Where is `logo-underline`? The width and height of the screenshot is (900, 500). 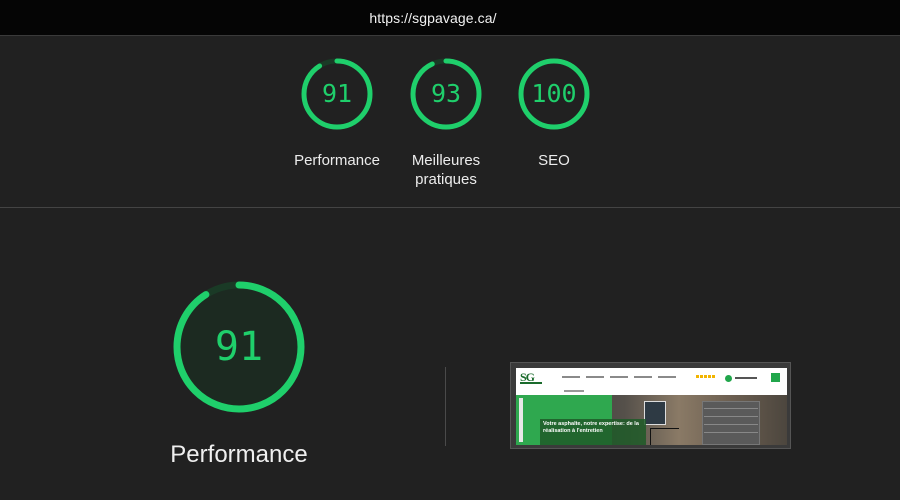 logo-underline is located at coordinates (531, 383).